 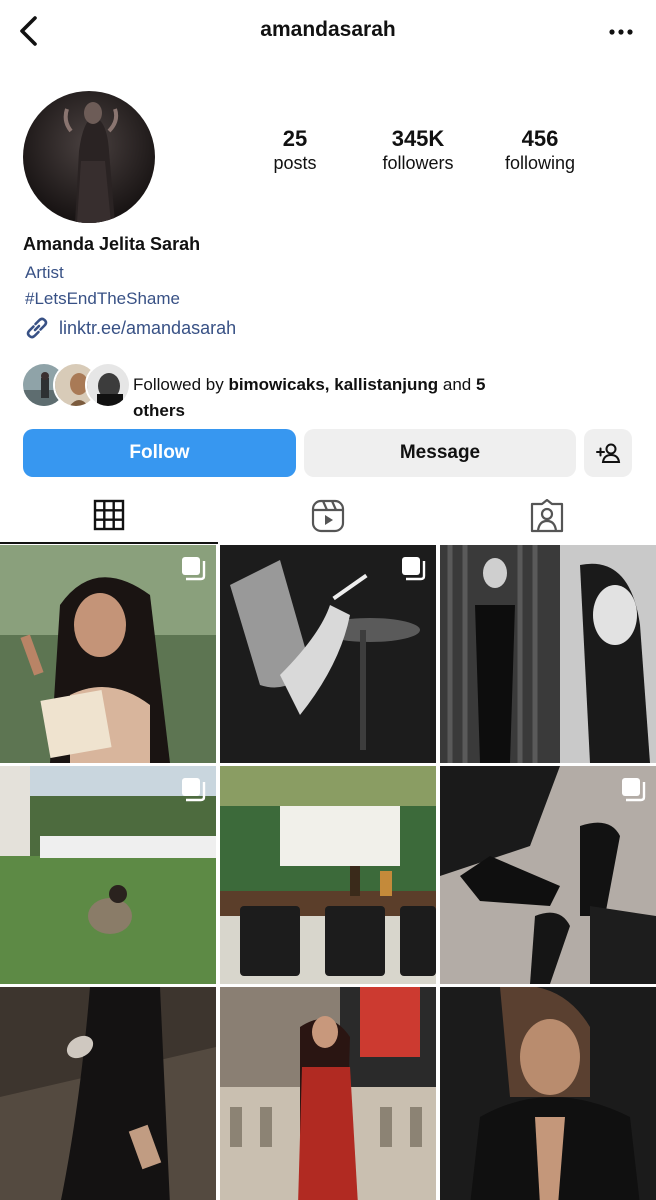 I want to click on profile-link-text: linktr.ee/amandasarah, so click(x=148, y=327).